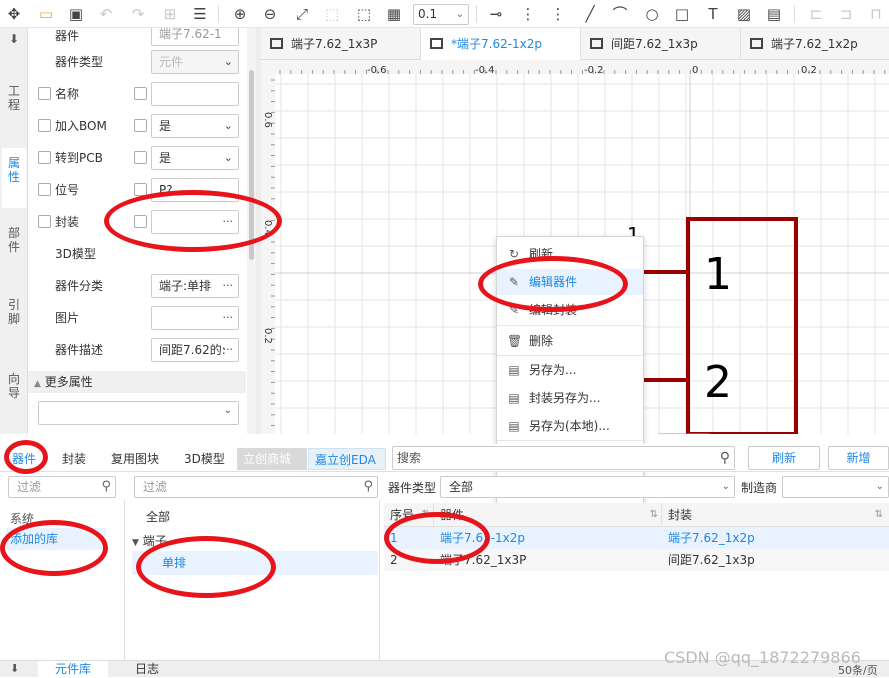 The image size is (889, 678). Describe the element at coordinates (195, 62) in the screenshot. I see `prop-value-field: 元件 ⌄` at that location.